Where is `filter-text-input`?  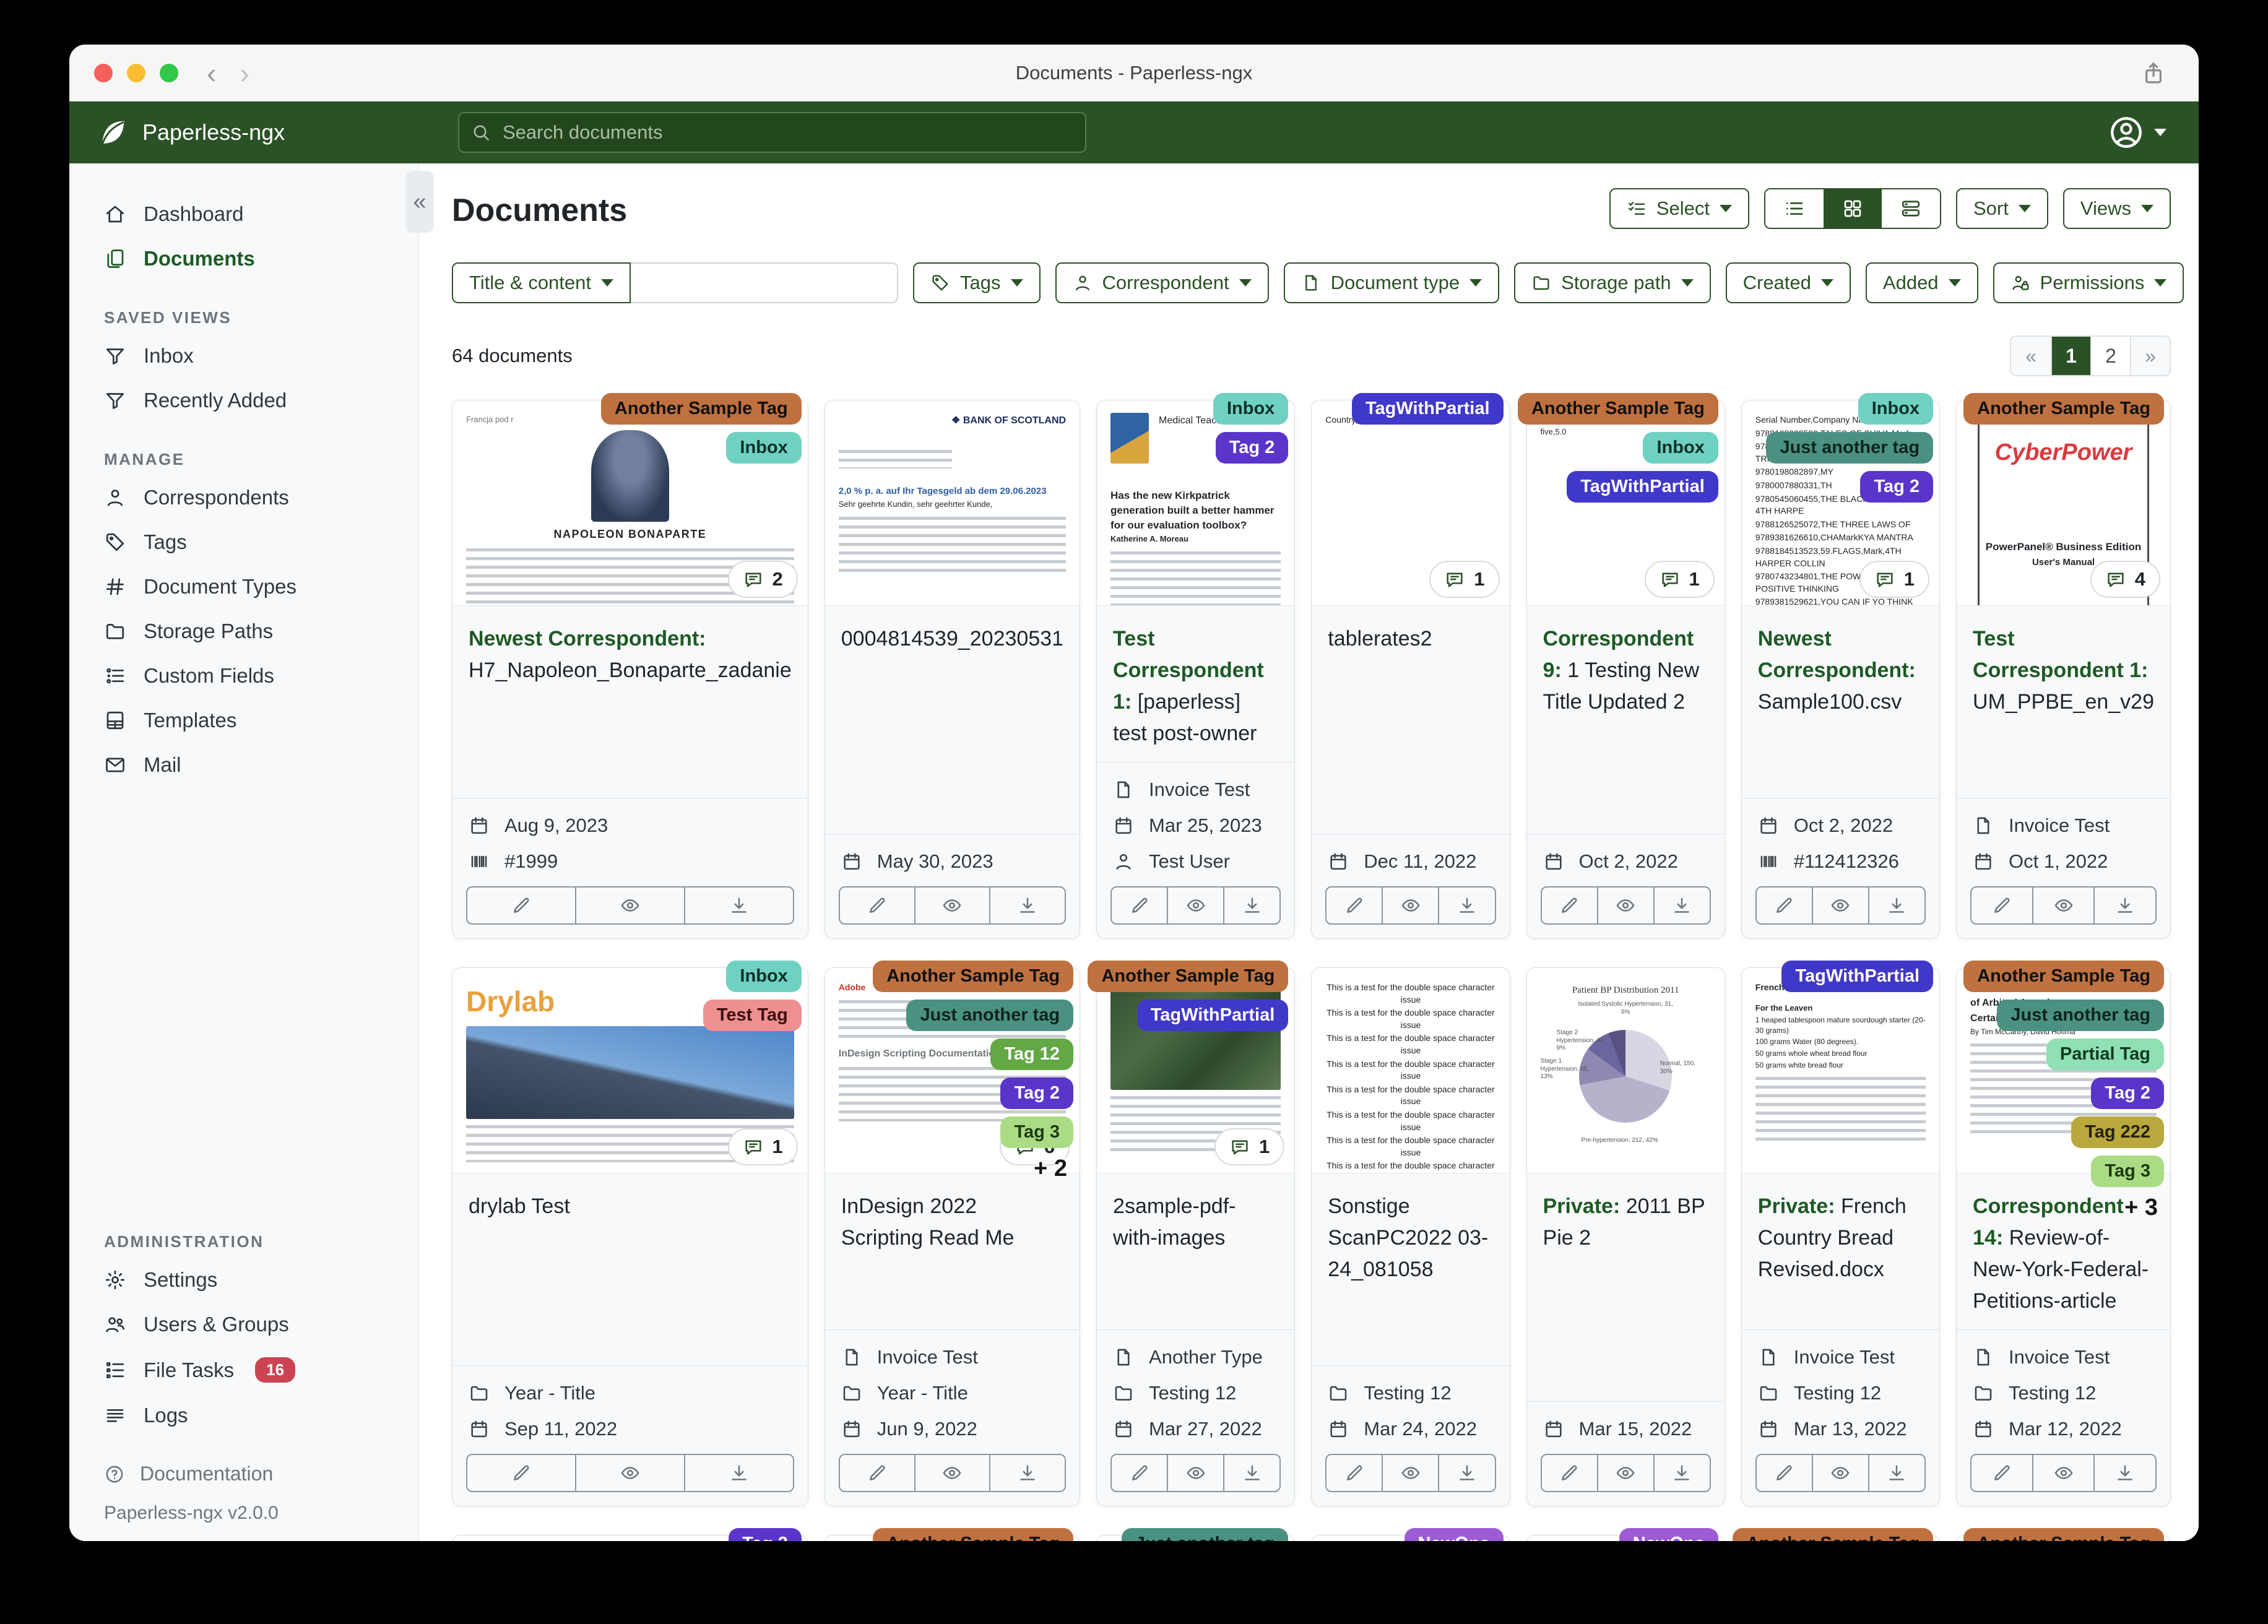 filter-text-input is located at coordinates (765, 282).